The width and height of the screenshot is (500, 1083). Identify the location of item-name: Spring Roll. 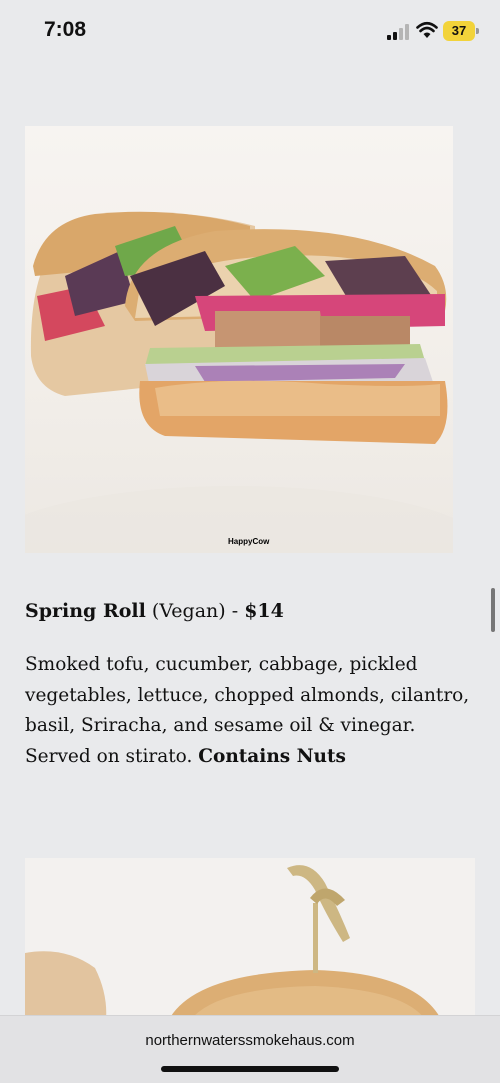
(85, 611).